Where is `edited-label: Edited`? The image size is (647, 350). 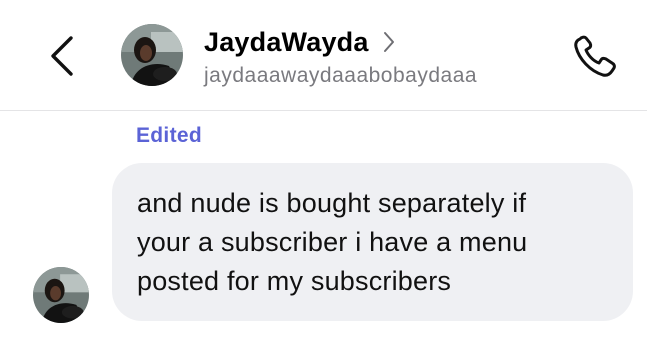
edited-label: Edited is located at coordinates (169, 135).